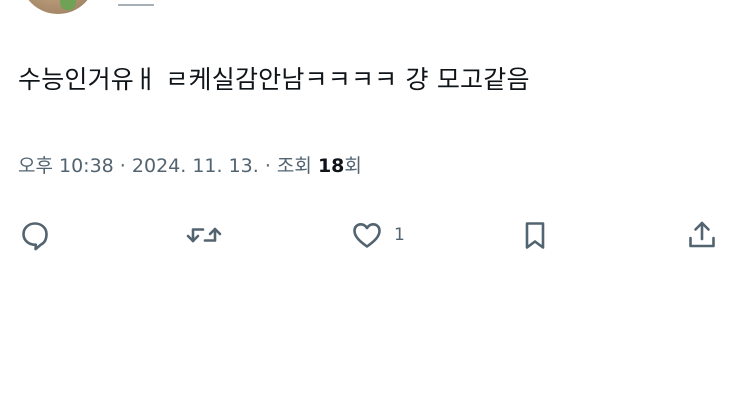 The width and height of the screenshot is (743, 405). What do you see at coordinates (331, 166) in the screenshot?
I see `views-count: 18` at bounding box center [331, 166].